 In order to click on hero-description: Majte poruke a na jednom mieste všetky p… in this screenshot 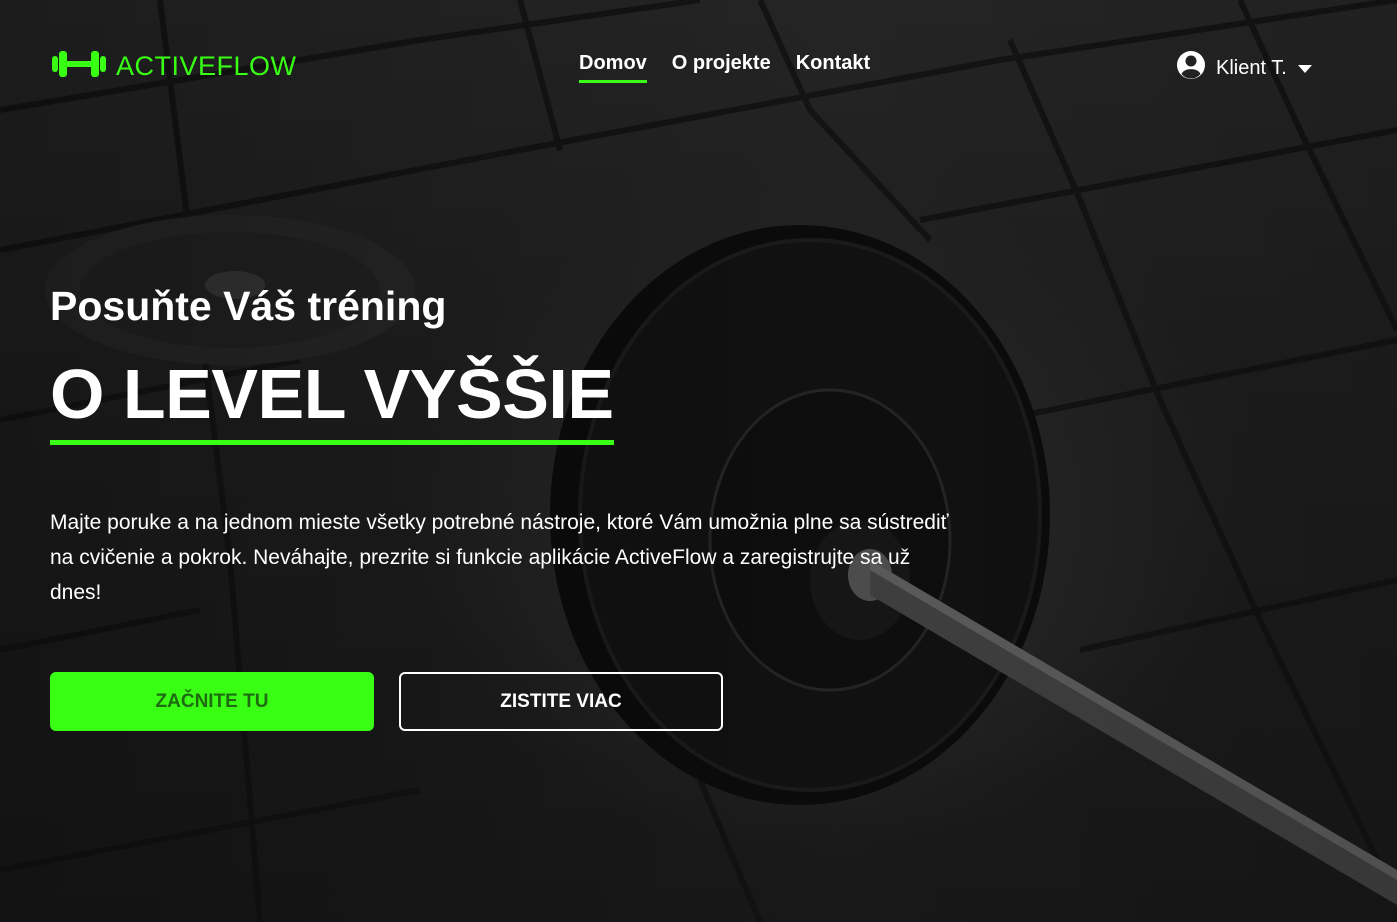, I will do `click(499, 557)`.